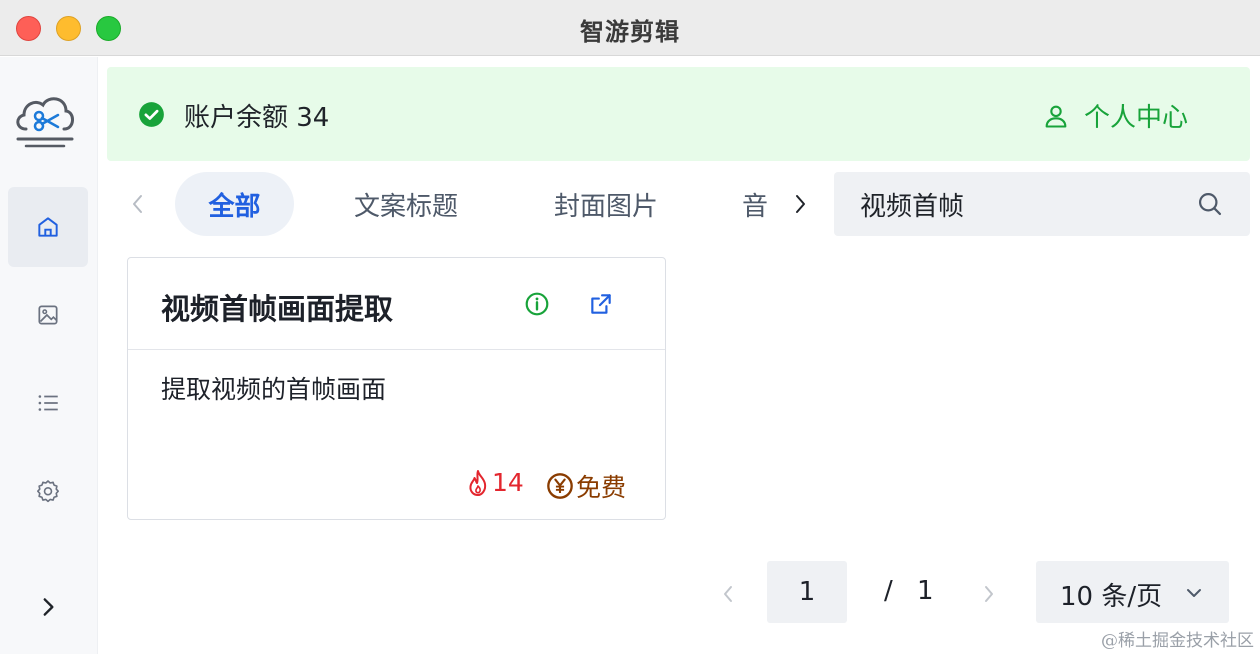 This screenshot has width=1260, height=654. I want to click on page-size-select: 10 条/页, so click(1132, 592).